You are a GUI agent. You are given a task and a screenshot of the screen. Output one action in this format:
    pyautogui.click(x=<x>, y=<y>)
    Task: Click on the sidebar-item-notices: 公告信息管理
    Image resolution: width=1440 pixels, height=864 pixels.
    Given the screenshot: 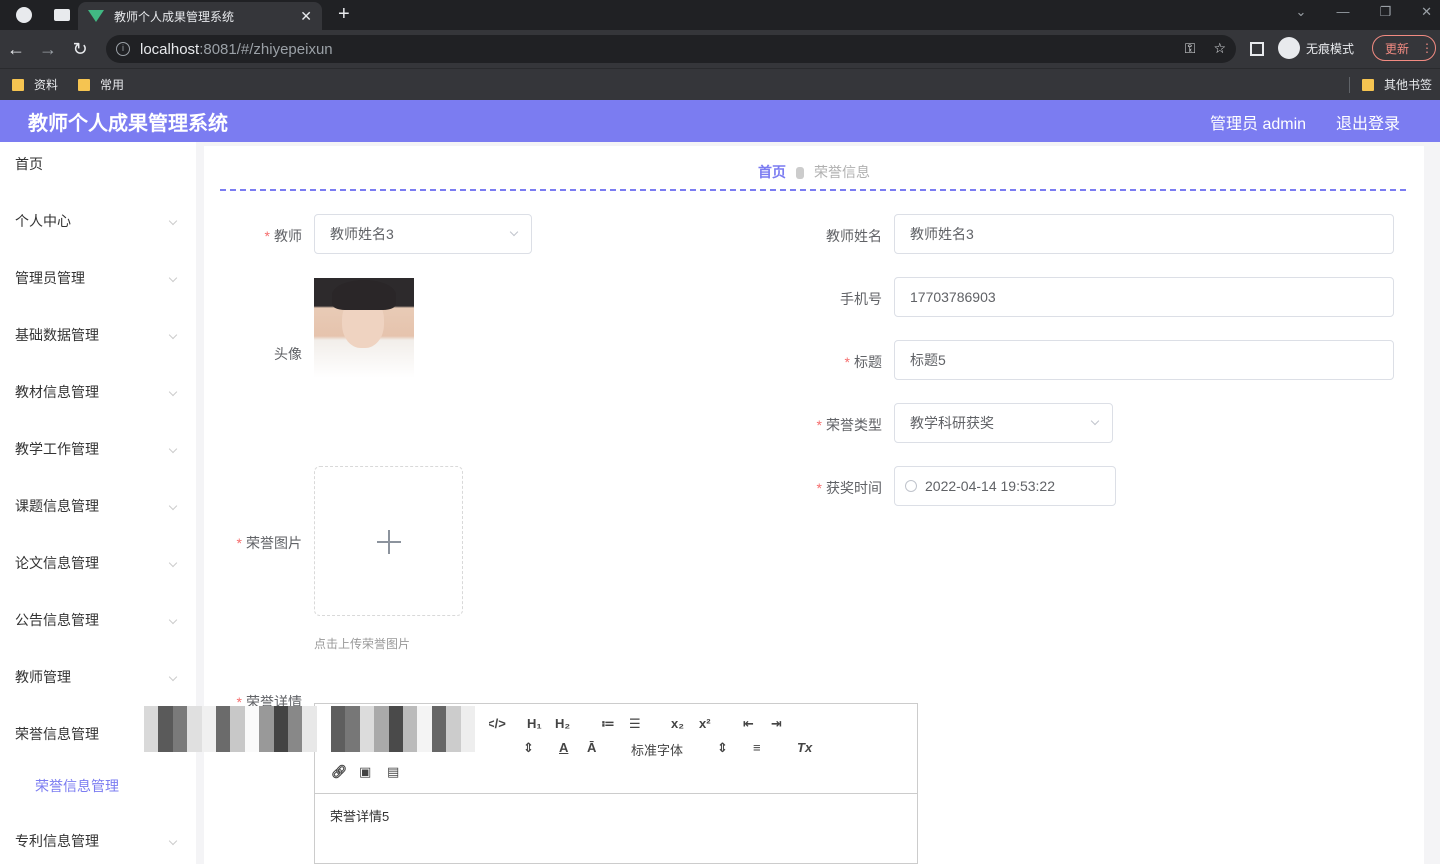 What is the action you would take?
    pyautogui.click(x=98, y=620)
    